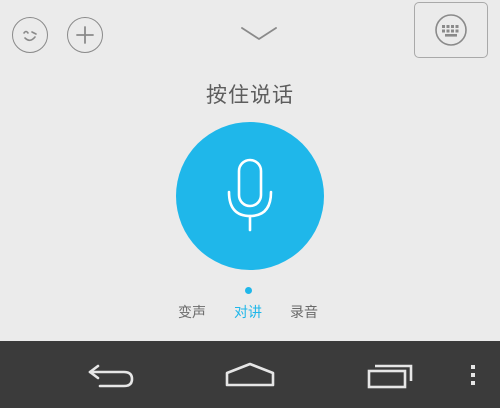 The width and height of the screenshot is (500, 408). I want to click on overflow-menu-icon, so click(473, 375).